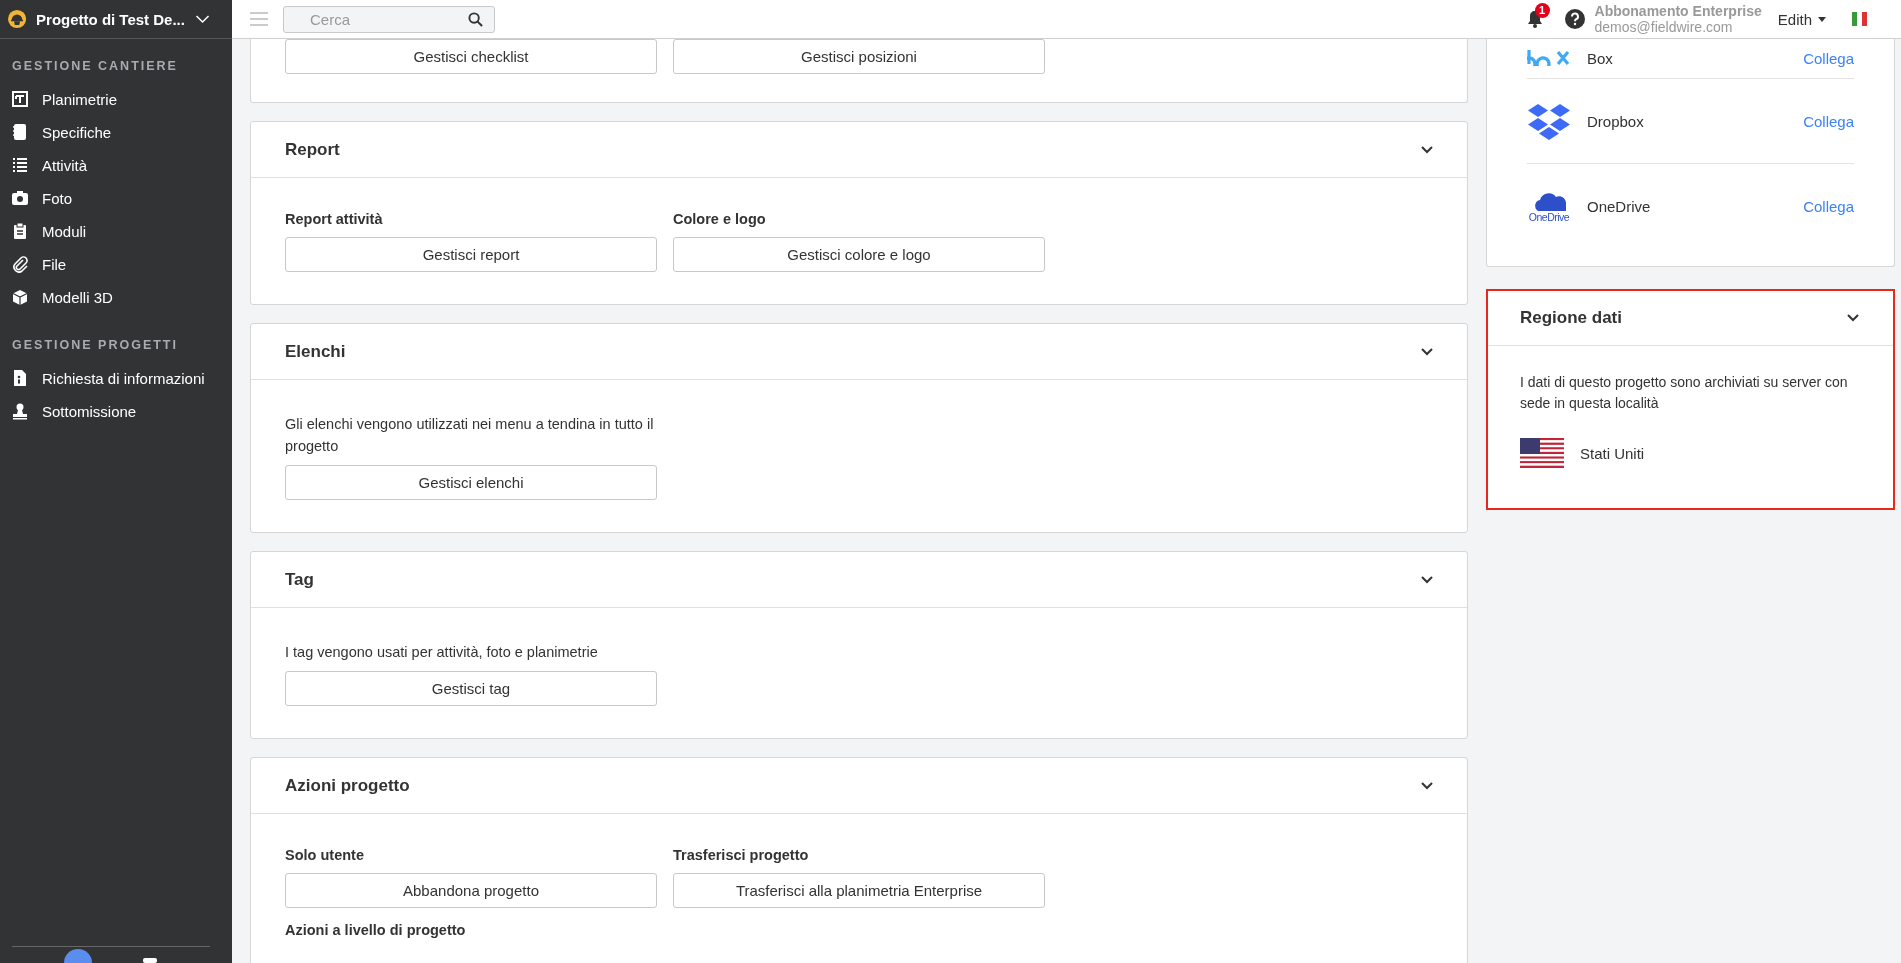  What do you see at coordinates (1794, 19) in the screenshot?
I see `user-menu: Edith` at bounding box center [1794, 19].